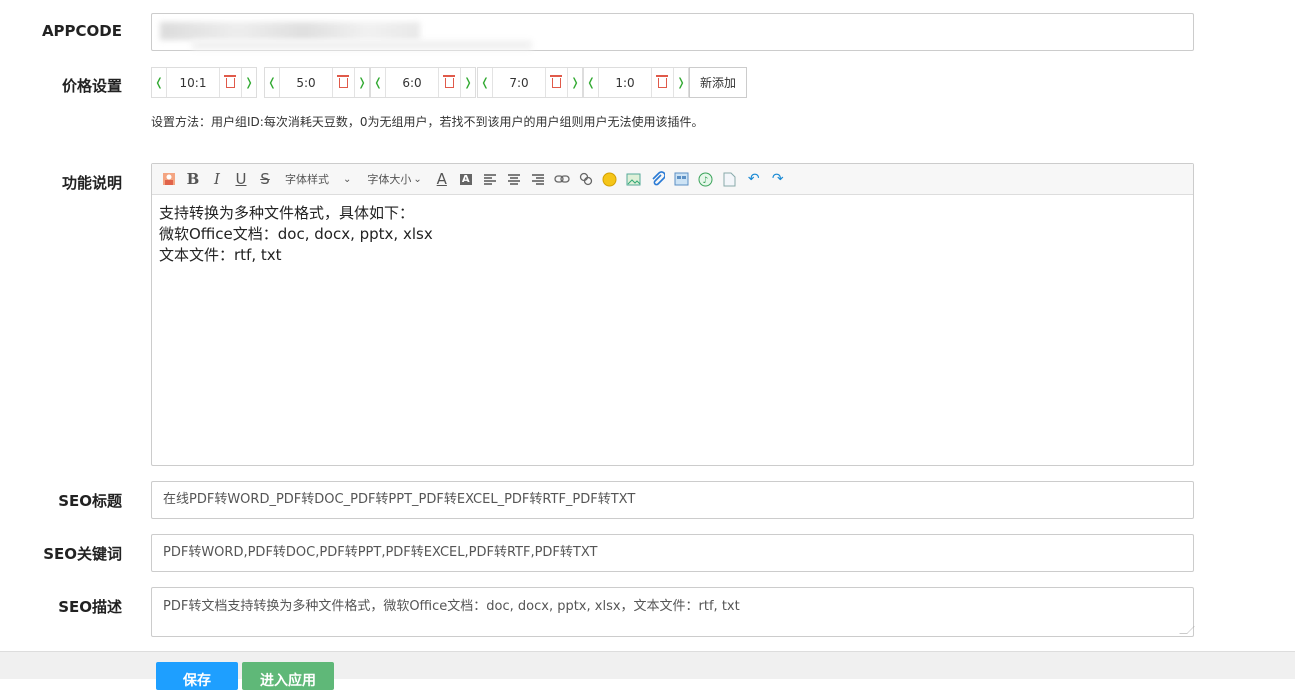 The image size is (1295, 690). I want to click on emoticon-icon, so click(610, 179).